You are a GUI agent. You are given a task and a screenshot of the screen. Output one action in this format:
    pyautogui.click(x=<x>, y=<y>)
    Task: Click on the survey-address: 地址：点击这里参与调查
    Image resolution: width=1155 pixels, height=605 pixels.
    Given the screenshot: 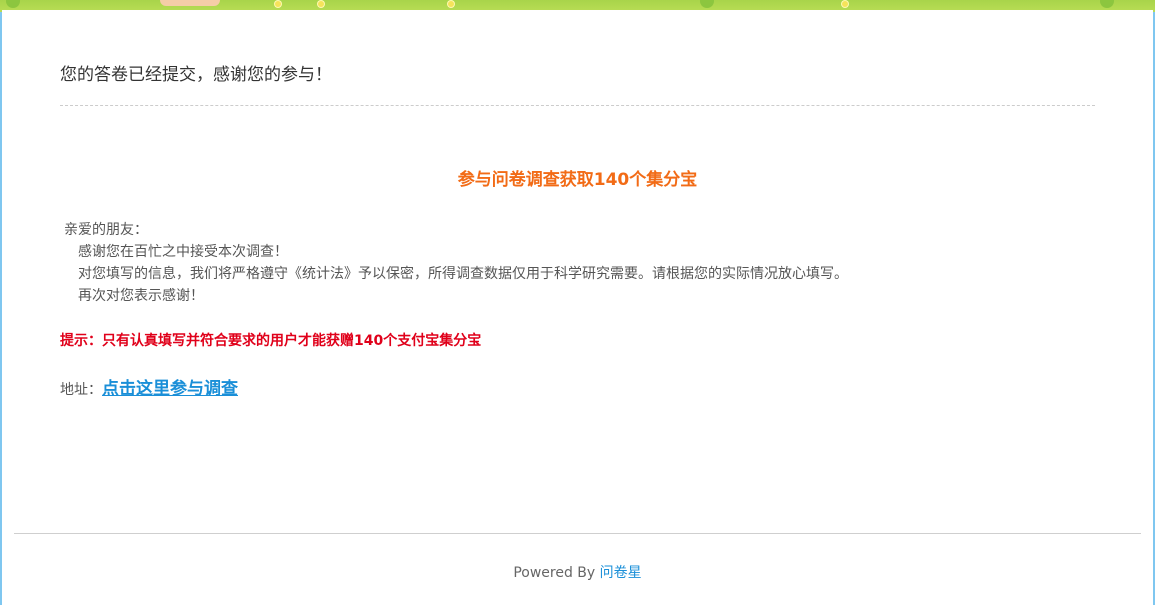 What is the action you would take?
    pyautogui.click(x=149, y=386)
    